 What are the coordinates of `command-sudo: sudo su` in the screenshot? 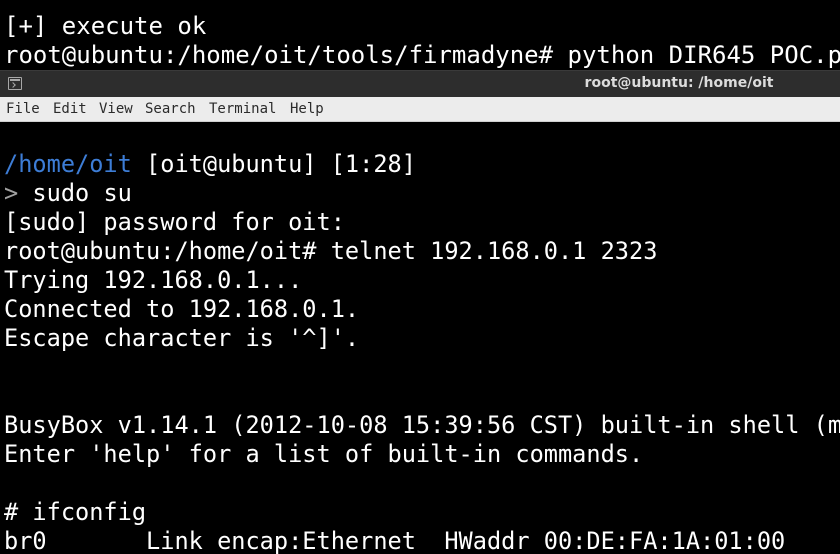 It's located at (82, 193).